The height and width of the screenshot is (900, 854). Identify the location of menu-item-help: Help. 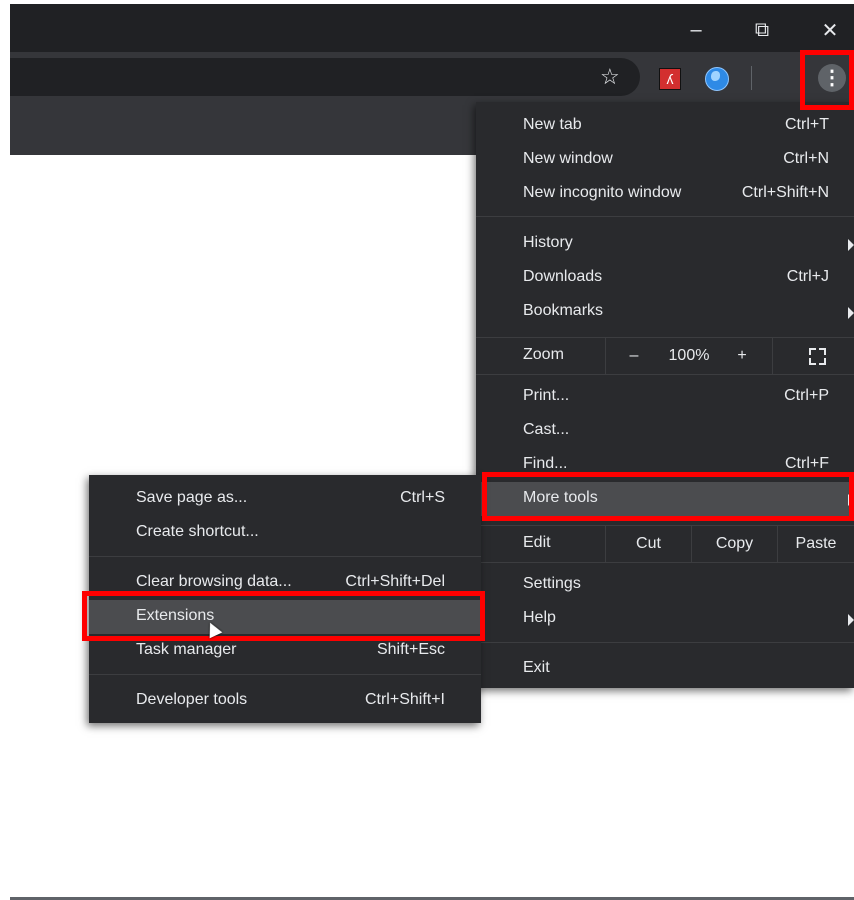
(665, 619).